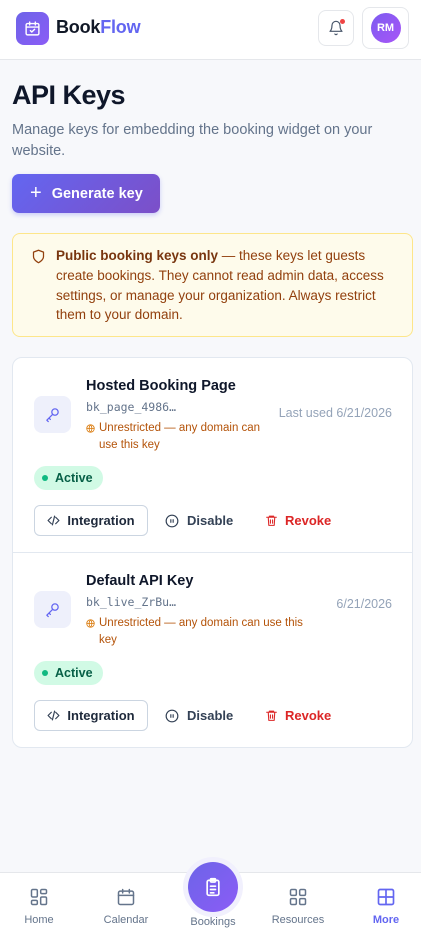 This screenshot has width=421, height=938. Describe the element at coordinates (298, 897) in the screenshot. I see `resources-grid-icon` at that location.